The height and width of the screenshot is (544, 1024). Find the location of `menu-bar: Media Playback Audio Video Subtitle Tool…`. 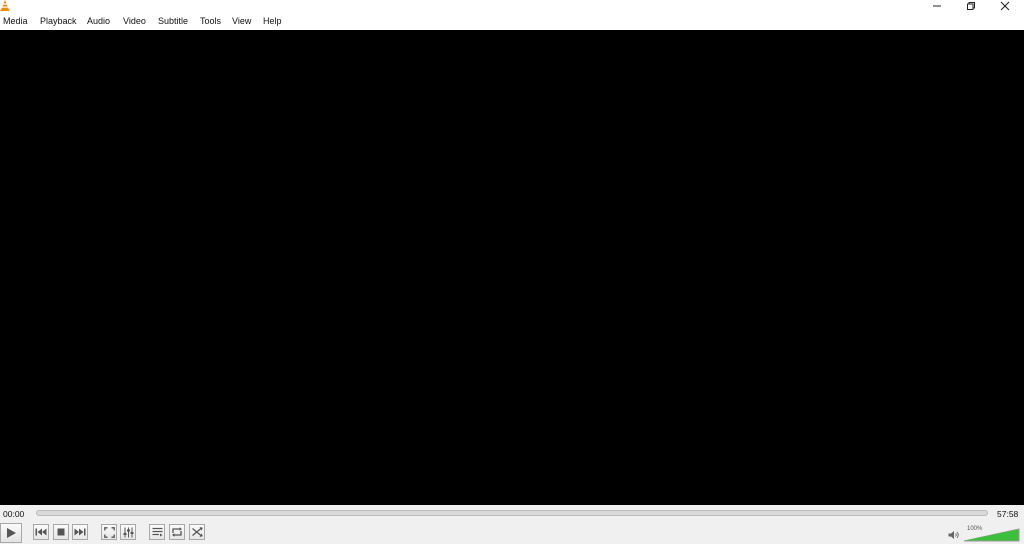

menu-bar: Media Playback Audio Video Subtitle Tool… is located at coordinates (512, 21).